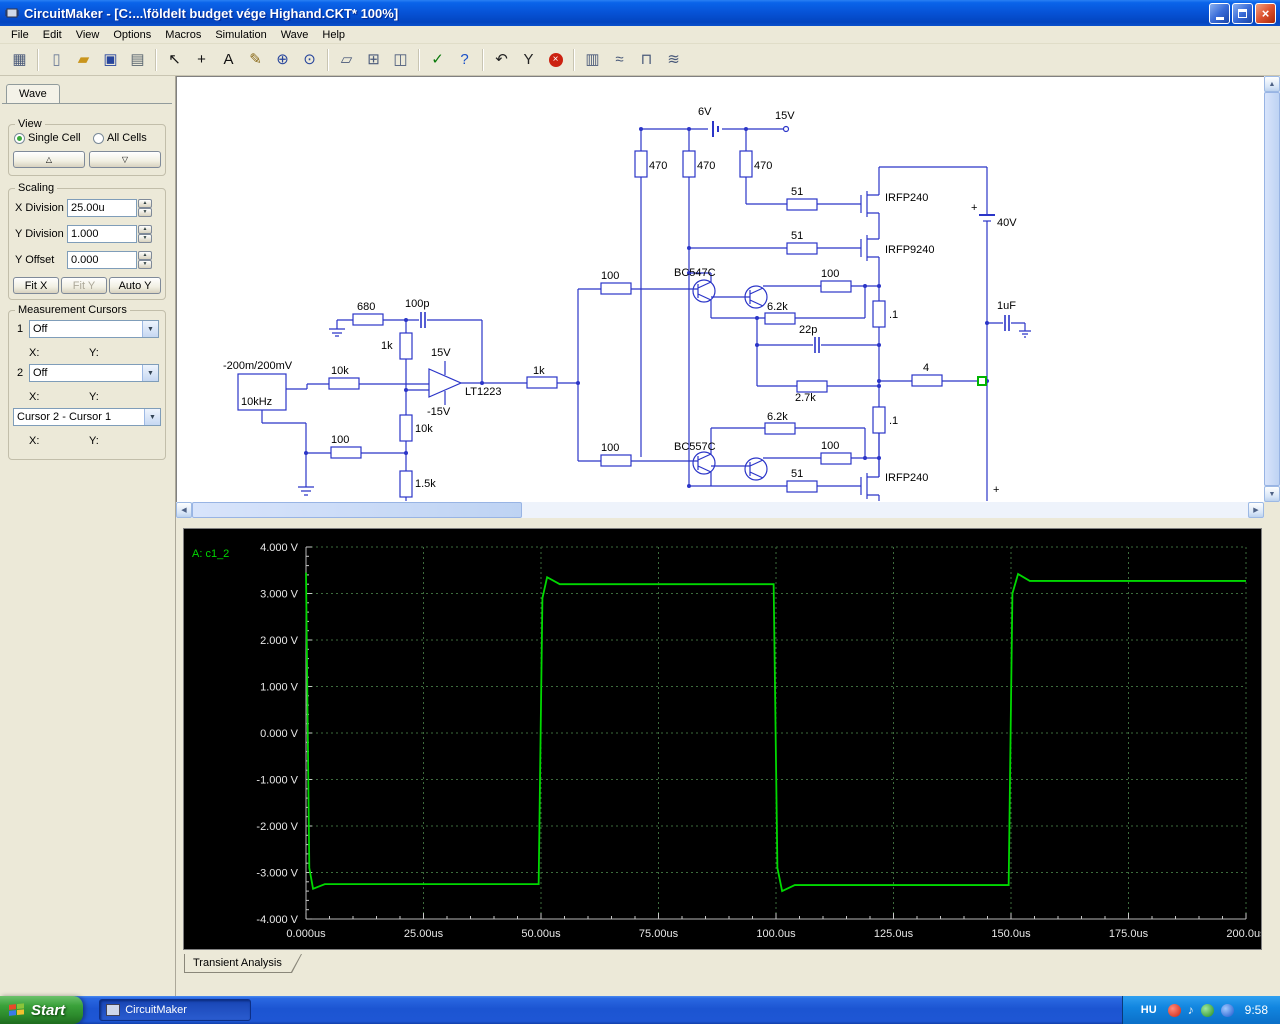 The width and height of the screenshot is (1280, 1024). What do you see at coordinates (184, 510) in the screenshot?
I see `scroll-left-button: ◀` at bounding box center [184, 510].